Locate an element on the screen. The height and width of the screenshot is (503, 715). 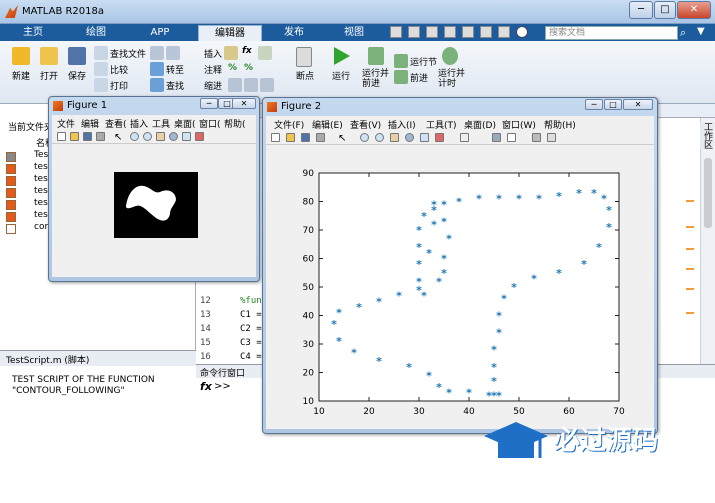
advance-button: 前进 is located at coordinates (419, 77).